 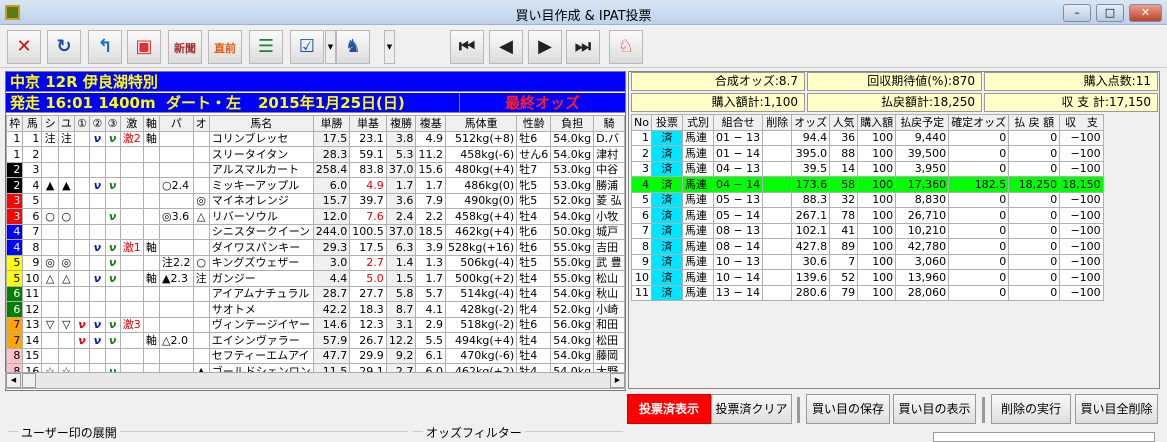 I want to click on bet-row: 5 済馬連 05 − 13 88.3 32 100 8,830 0 0 −100, so click(x=867, y=199).